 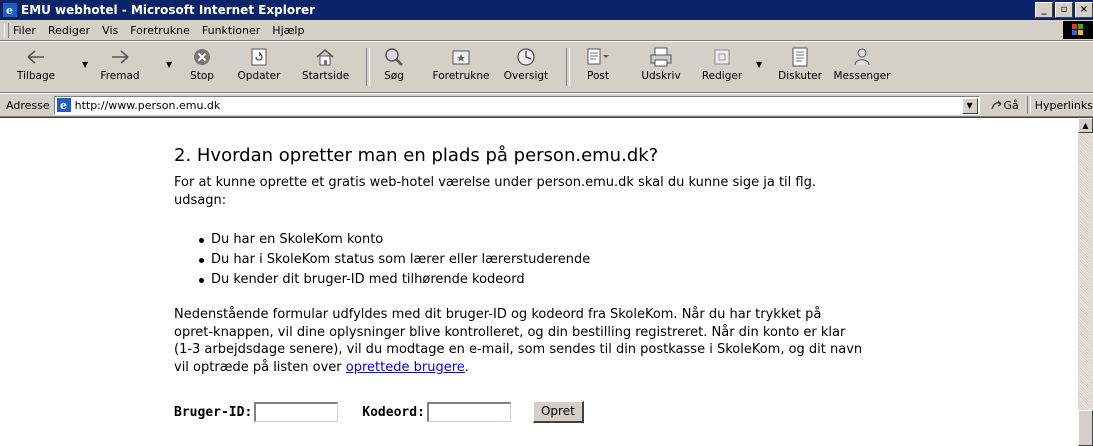 I want to click on menu-view: Vis, so click(x=110, y=30).